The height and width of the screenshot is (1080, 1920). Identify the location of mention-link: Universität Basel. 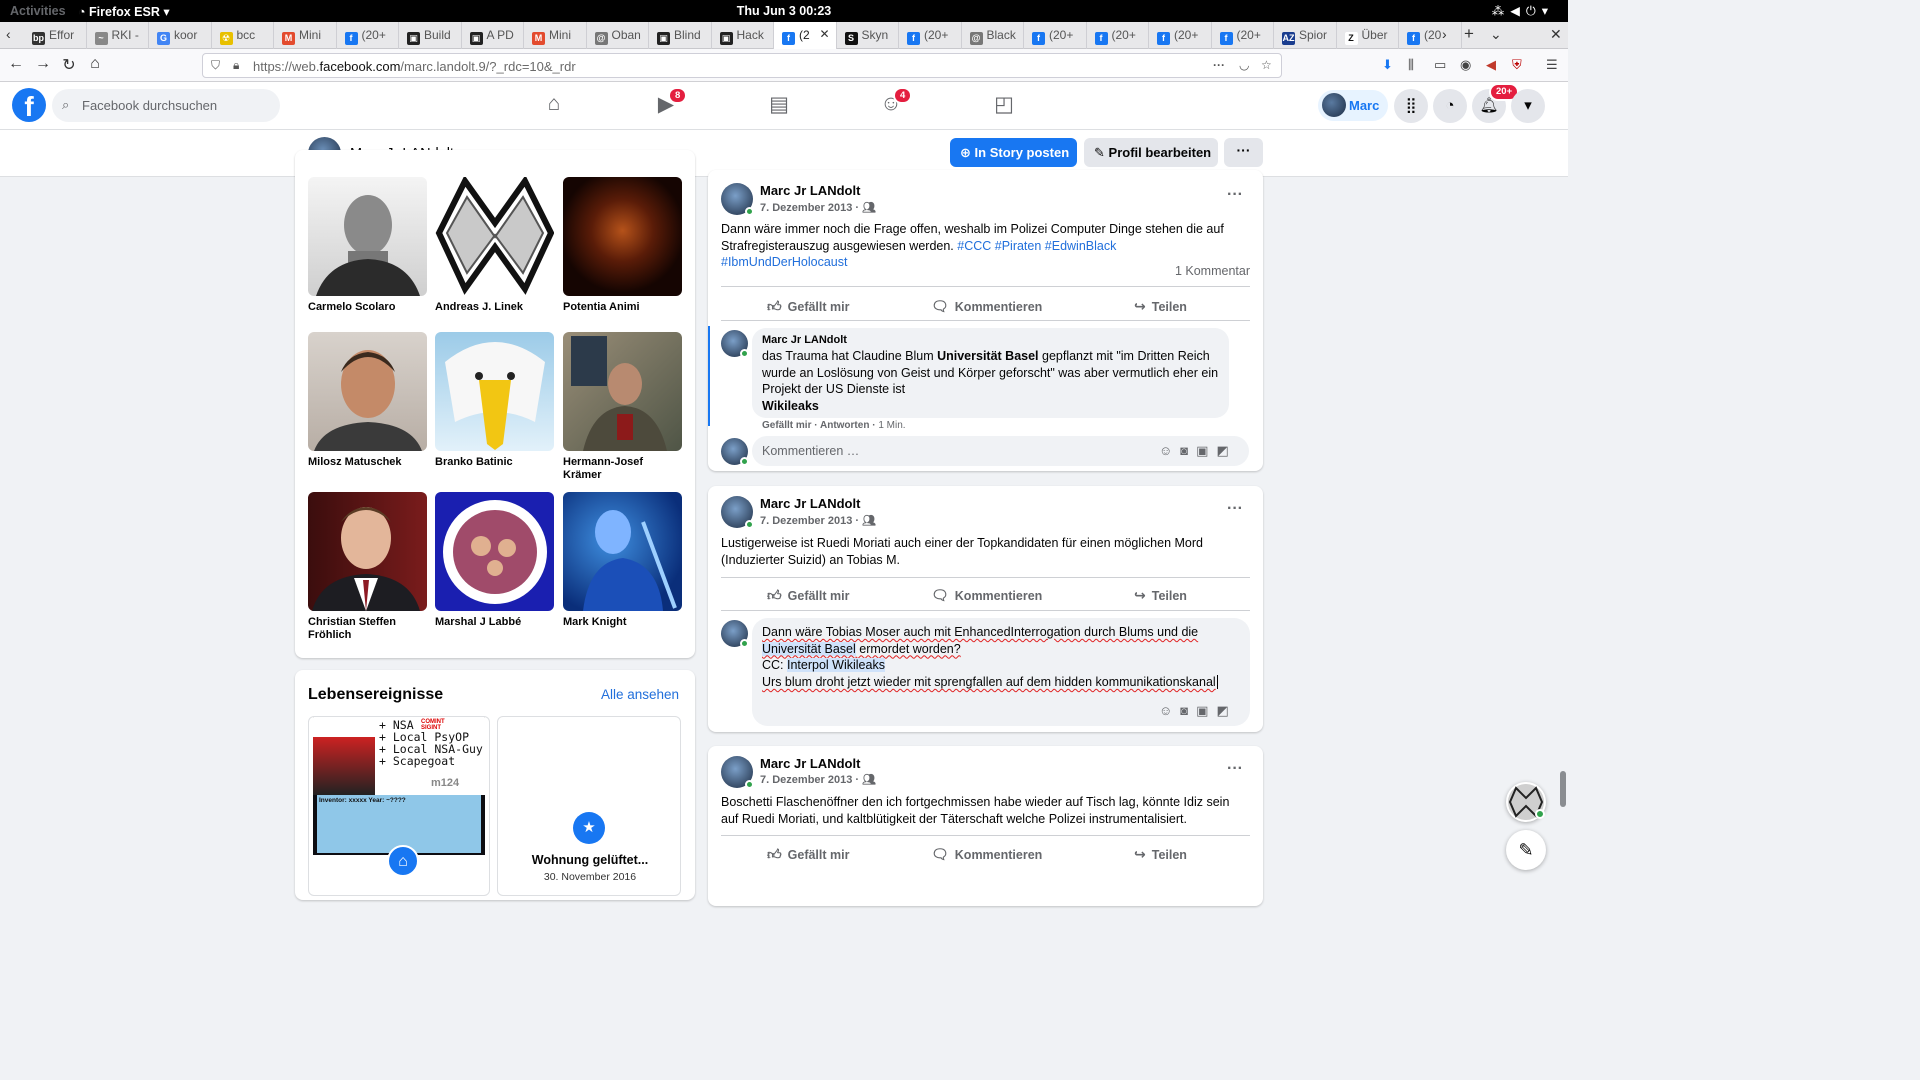
(987, 356).